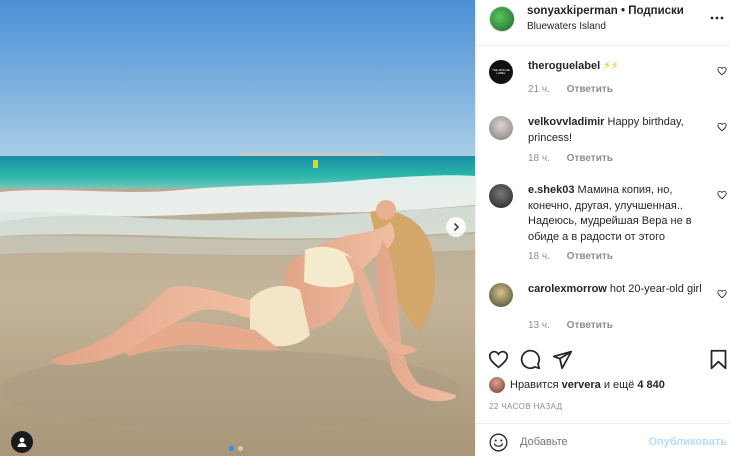 Image resolution: width=730 pixels, height=456 pixels. I want to click on likes-text: Нравится ververa и ещё 4 840, so click(587, 385).